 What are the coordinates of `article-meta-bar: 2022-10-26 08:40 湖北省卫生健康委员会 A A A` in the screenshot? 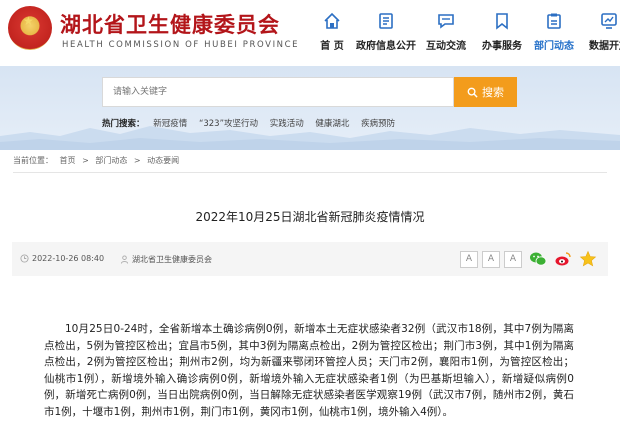 It's located at (310, 259).